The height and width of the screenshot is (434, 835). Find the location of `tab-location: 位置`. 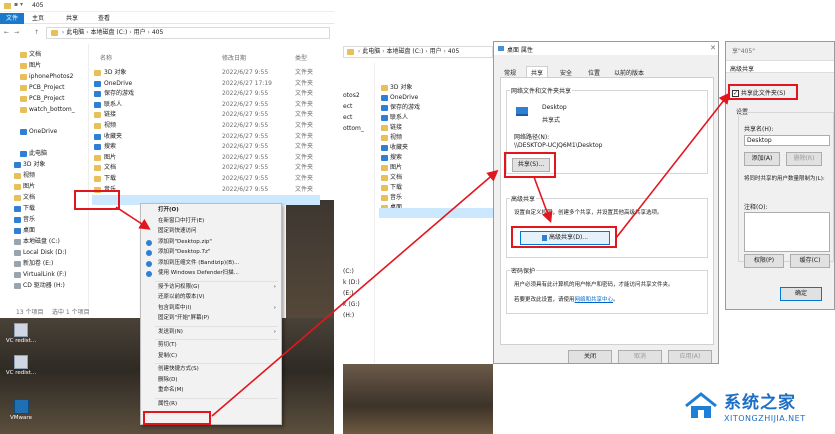

tab-location: 位置 is located at coordinates (594, 72).